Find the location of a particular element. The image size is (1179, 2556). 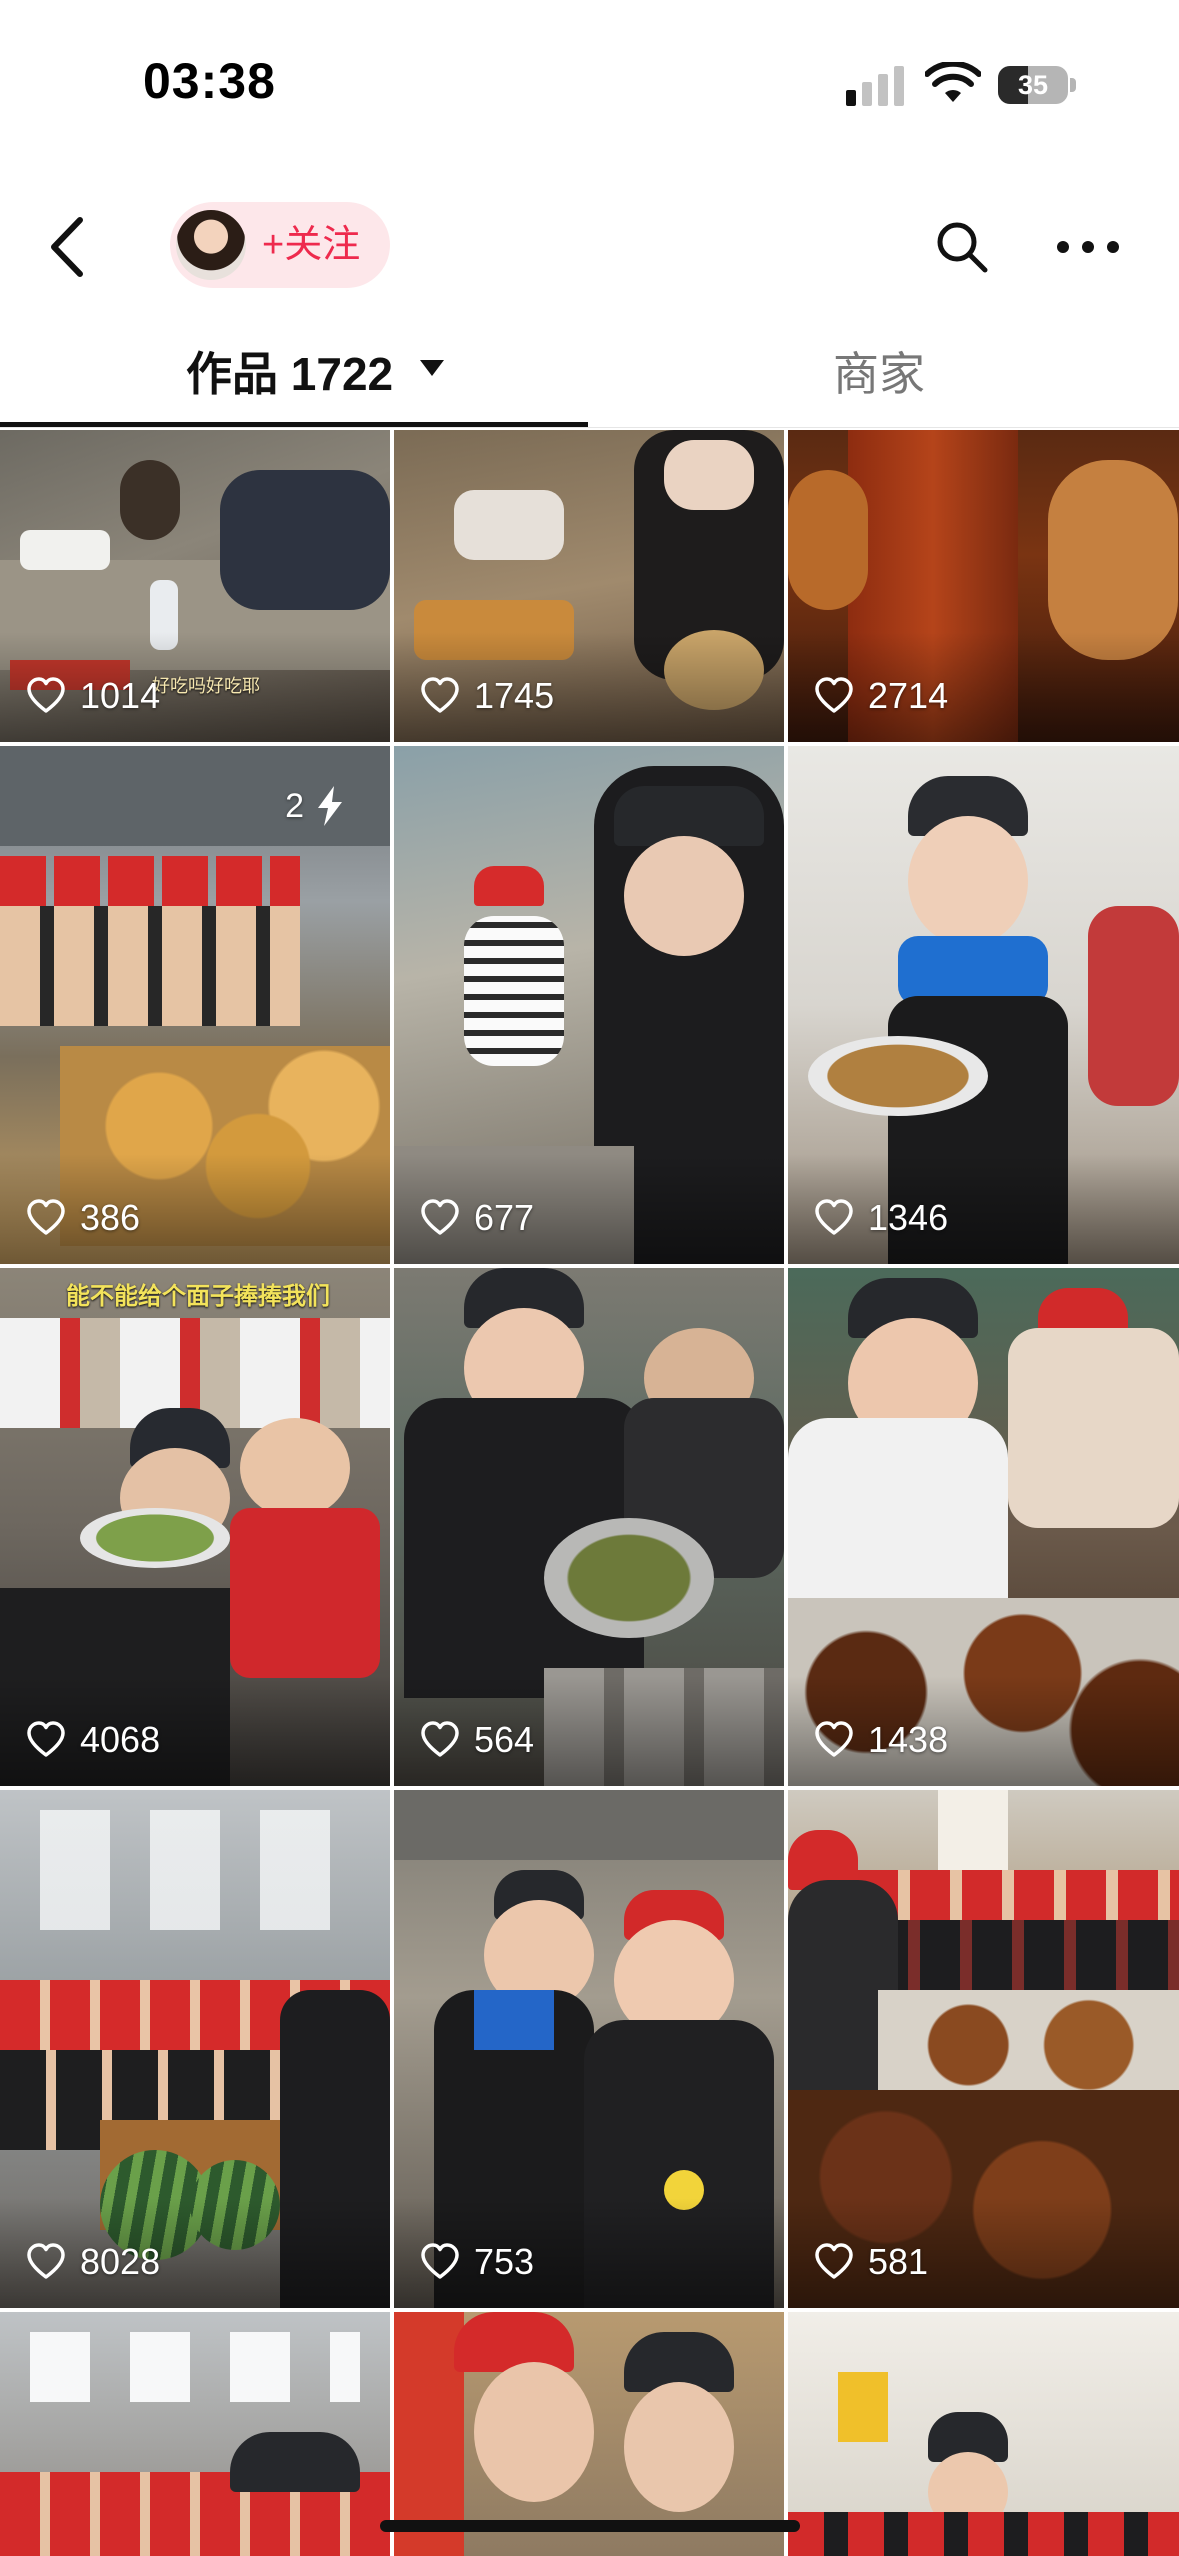

battery-level: 35 is located at coordinates (1033, 85).